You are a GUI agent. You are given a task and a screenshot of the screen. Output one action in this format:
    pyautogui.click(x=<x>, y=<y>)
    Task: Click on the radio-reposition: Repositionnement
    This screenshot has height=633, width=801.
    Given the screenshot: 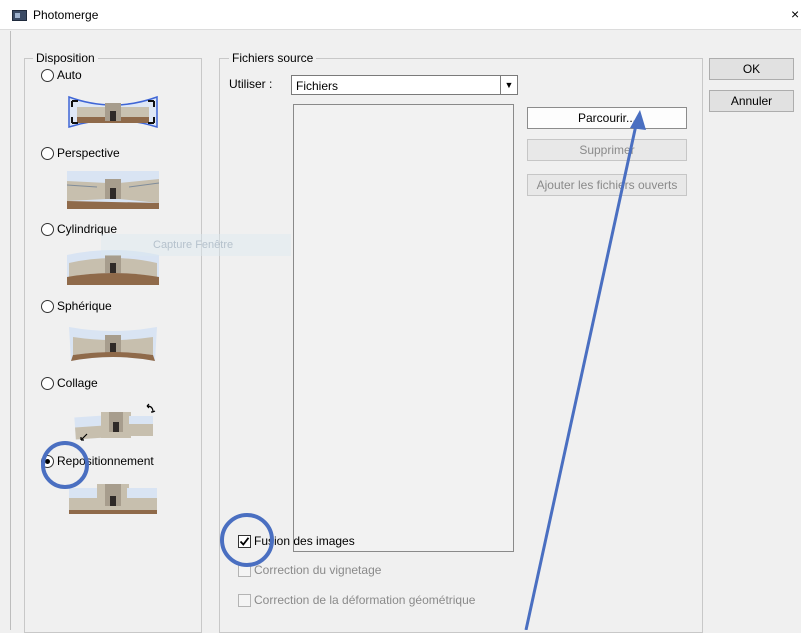 What is the action you would take?
    pyautogui.click(x=97, y=461)
    